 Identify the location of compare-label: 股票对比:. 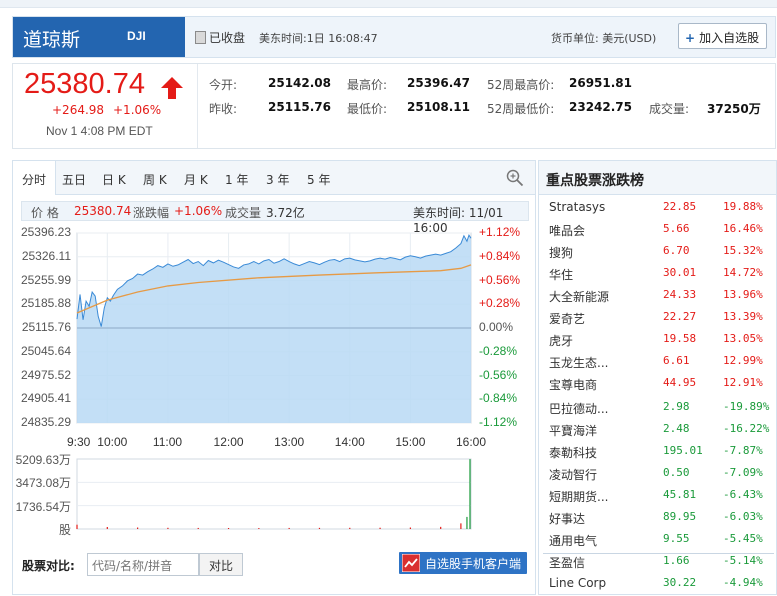
(48, 566).